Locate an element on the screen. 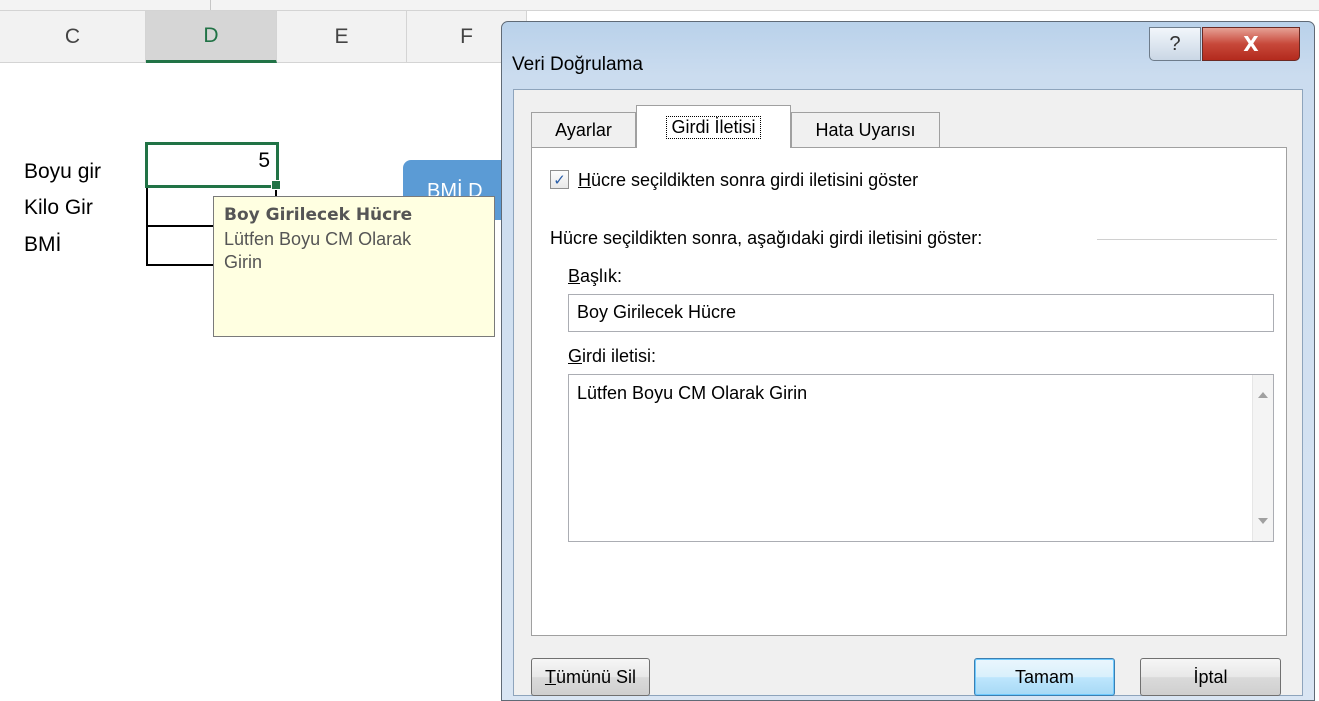 This screenshot has width=1319, height=701. tab-error-alert: Hata Uyarısı is located at coordinates (865, 129).